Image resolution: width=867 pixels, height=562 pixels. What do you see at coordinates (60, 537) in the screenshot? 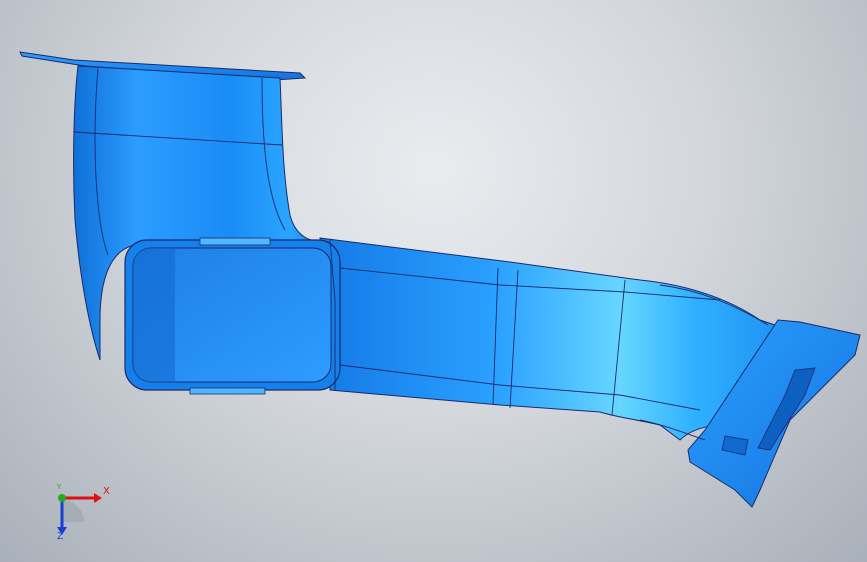
I see `z-axis-label: Z` at bounding box center [60, 537].